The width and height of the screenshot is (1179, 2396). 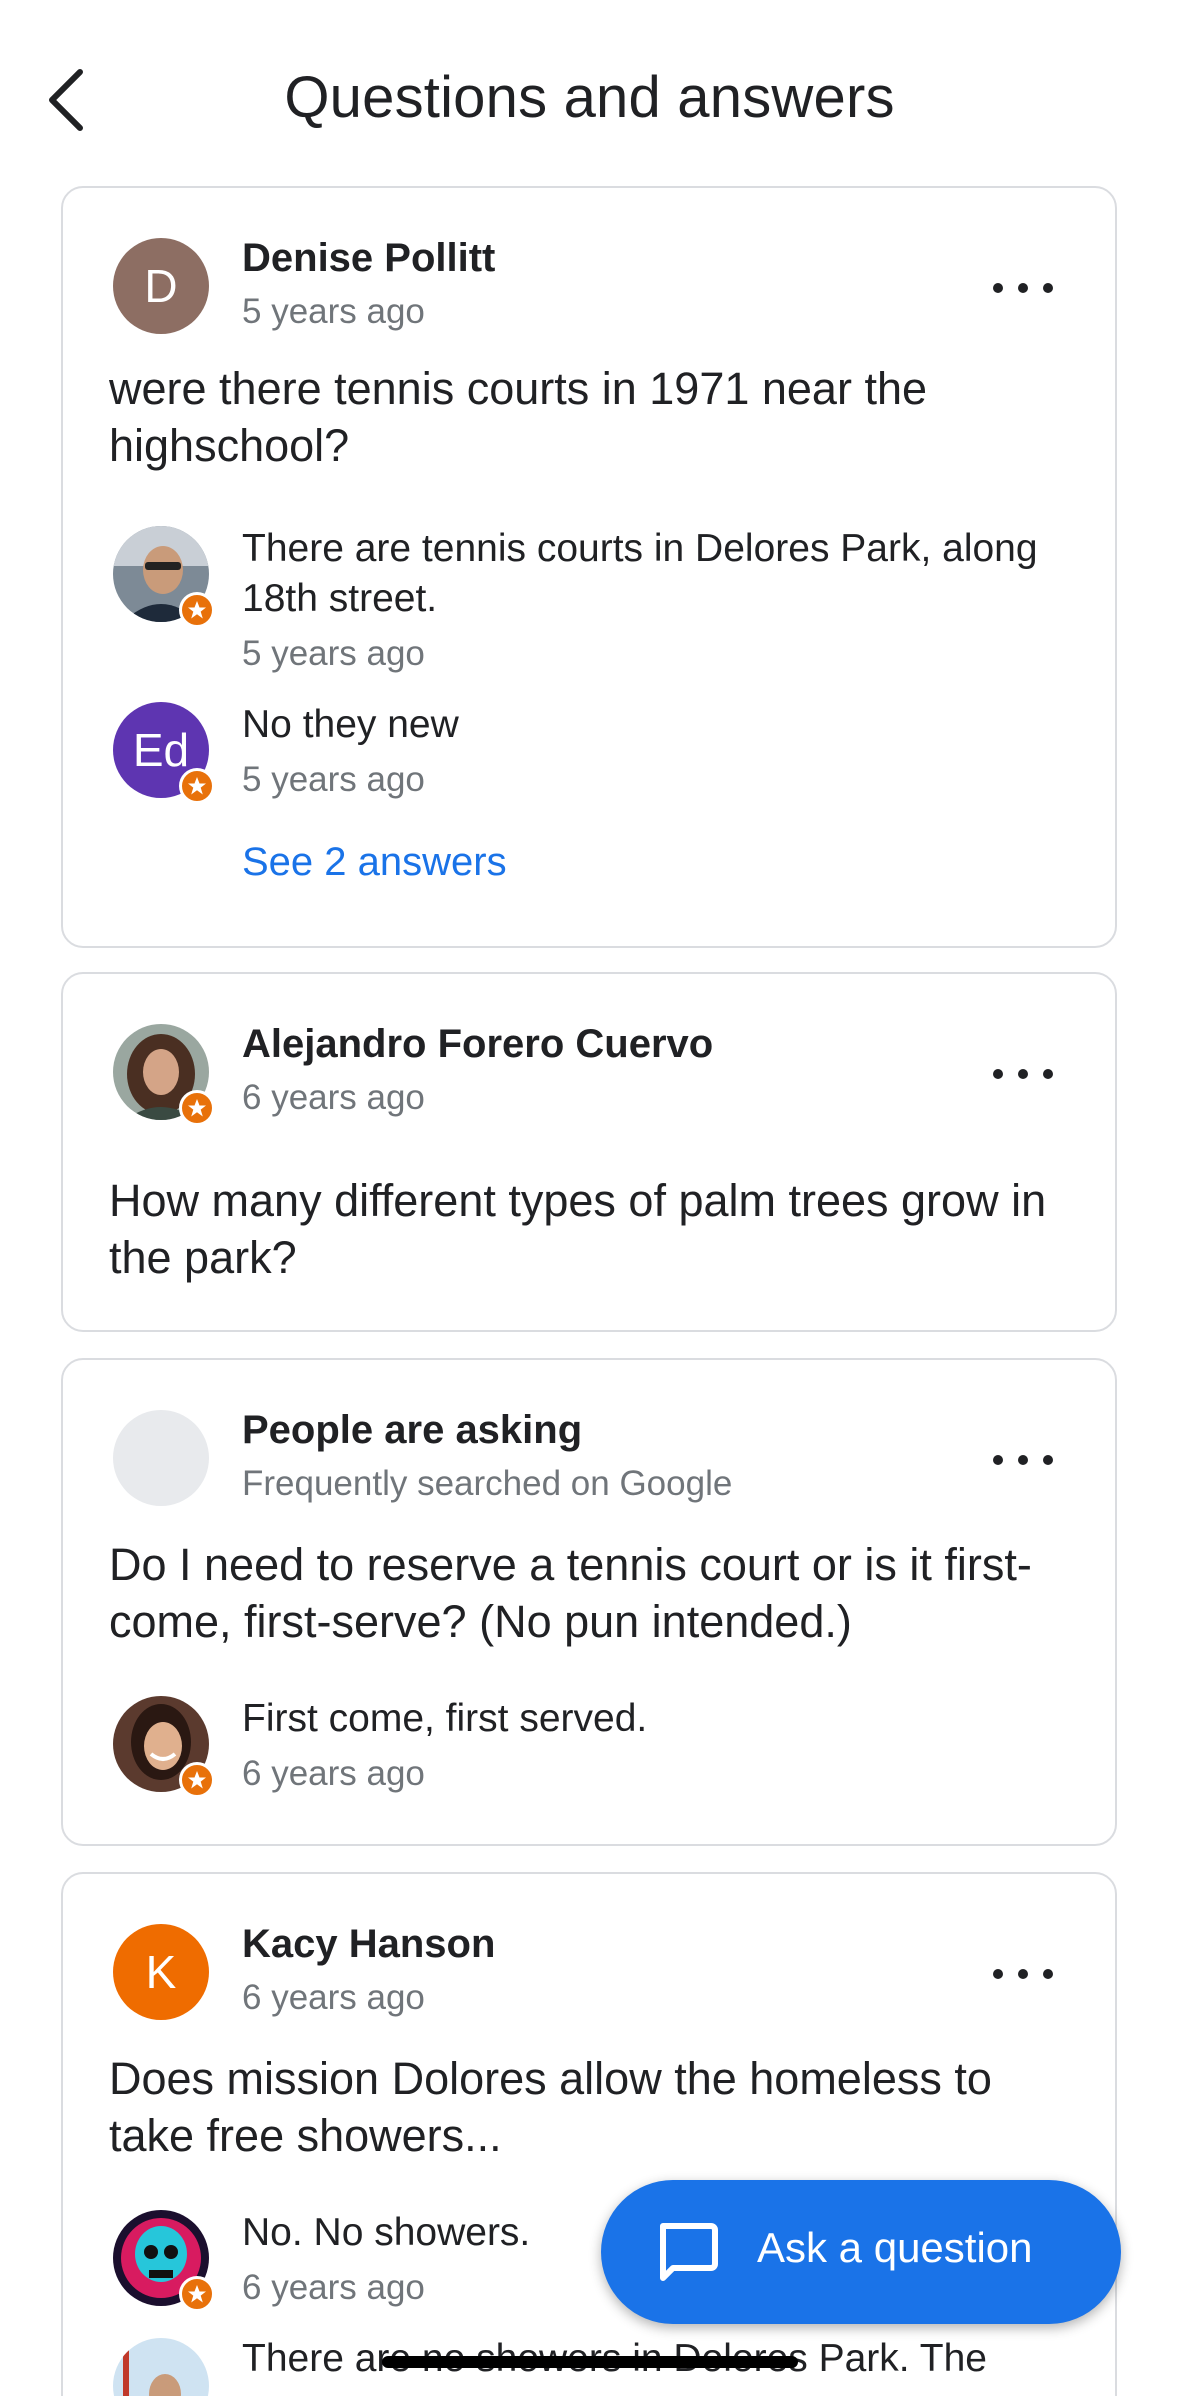 I want to click on author-name: Alejandro Forero Cuervo, so click(x=477, y=1044).